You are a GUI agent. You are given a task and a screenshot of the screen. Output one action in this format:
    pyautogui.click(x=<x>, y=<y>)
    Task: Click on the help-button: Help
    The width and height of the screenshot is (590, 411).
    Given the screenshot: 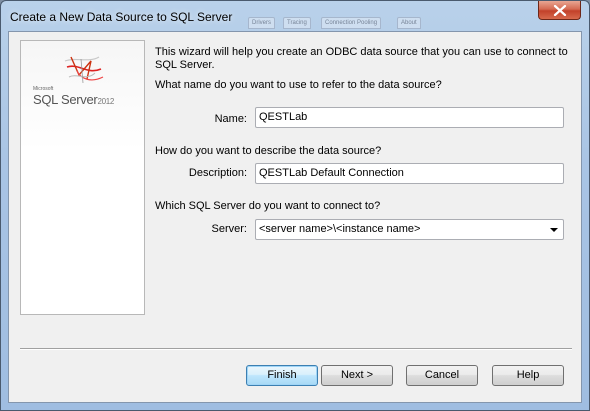 What is the action you would take?
    pyautogui.click(x=528, y=375)
    